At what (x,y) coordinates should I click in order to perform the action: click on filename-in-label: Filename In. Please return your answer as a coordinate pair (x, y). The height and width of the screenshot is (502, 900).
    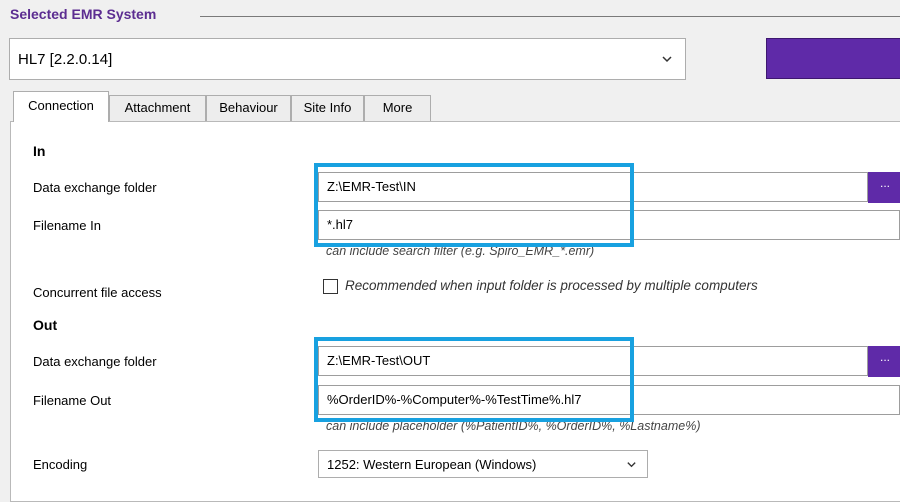
    Looking at the image, I should click on (67, 225).